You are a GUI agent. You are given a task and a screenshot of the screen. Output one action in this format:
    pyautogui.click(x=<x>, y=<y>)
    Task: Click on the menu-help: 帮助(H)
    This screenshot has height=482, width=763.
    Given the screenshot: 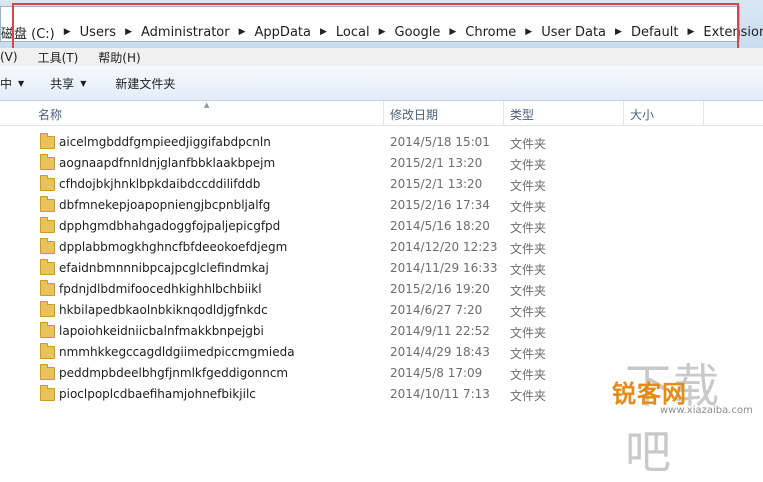 What is the action you would take?
    pyautogui.click(x=119, y=57)
    